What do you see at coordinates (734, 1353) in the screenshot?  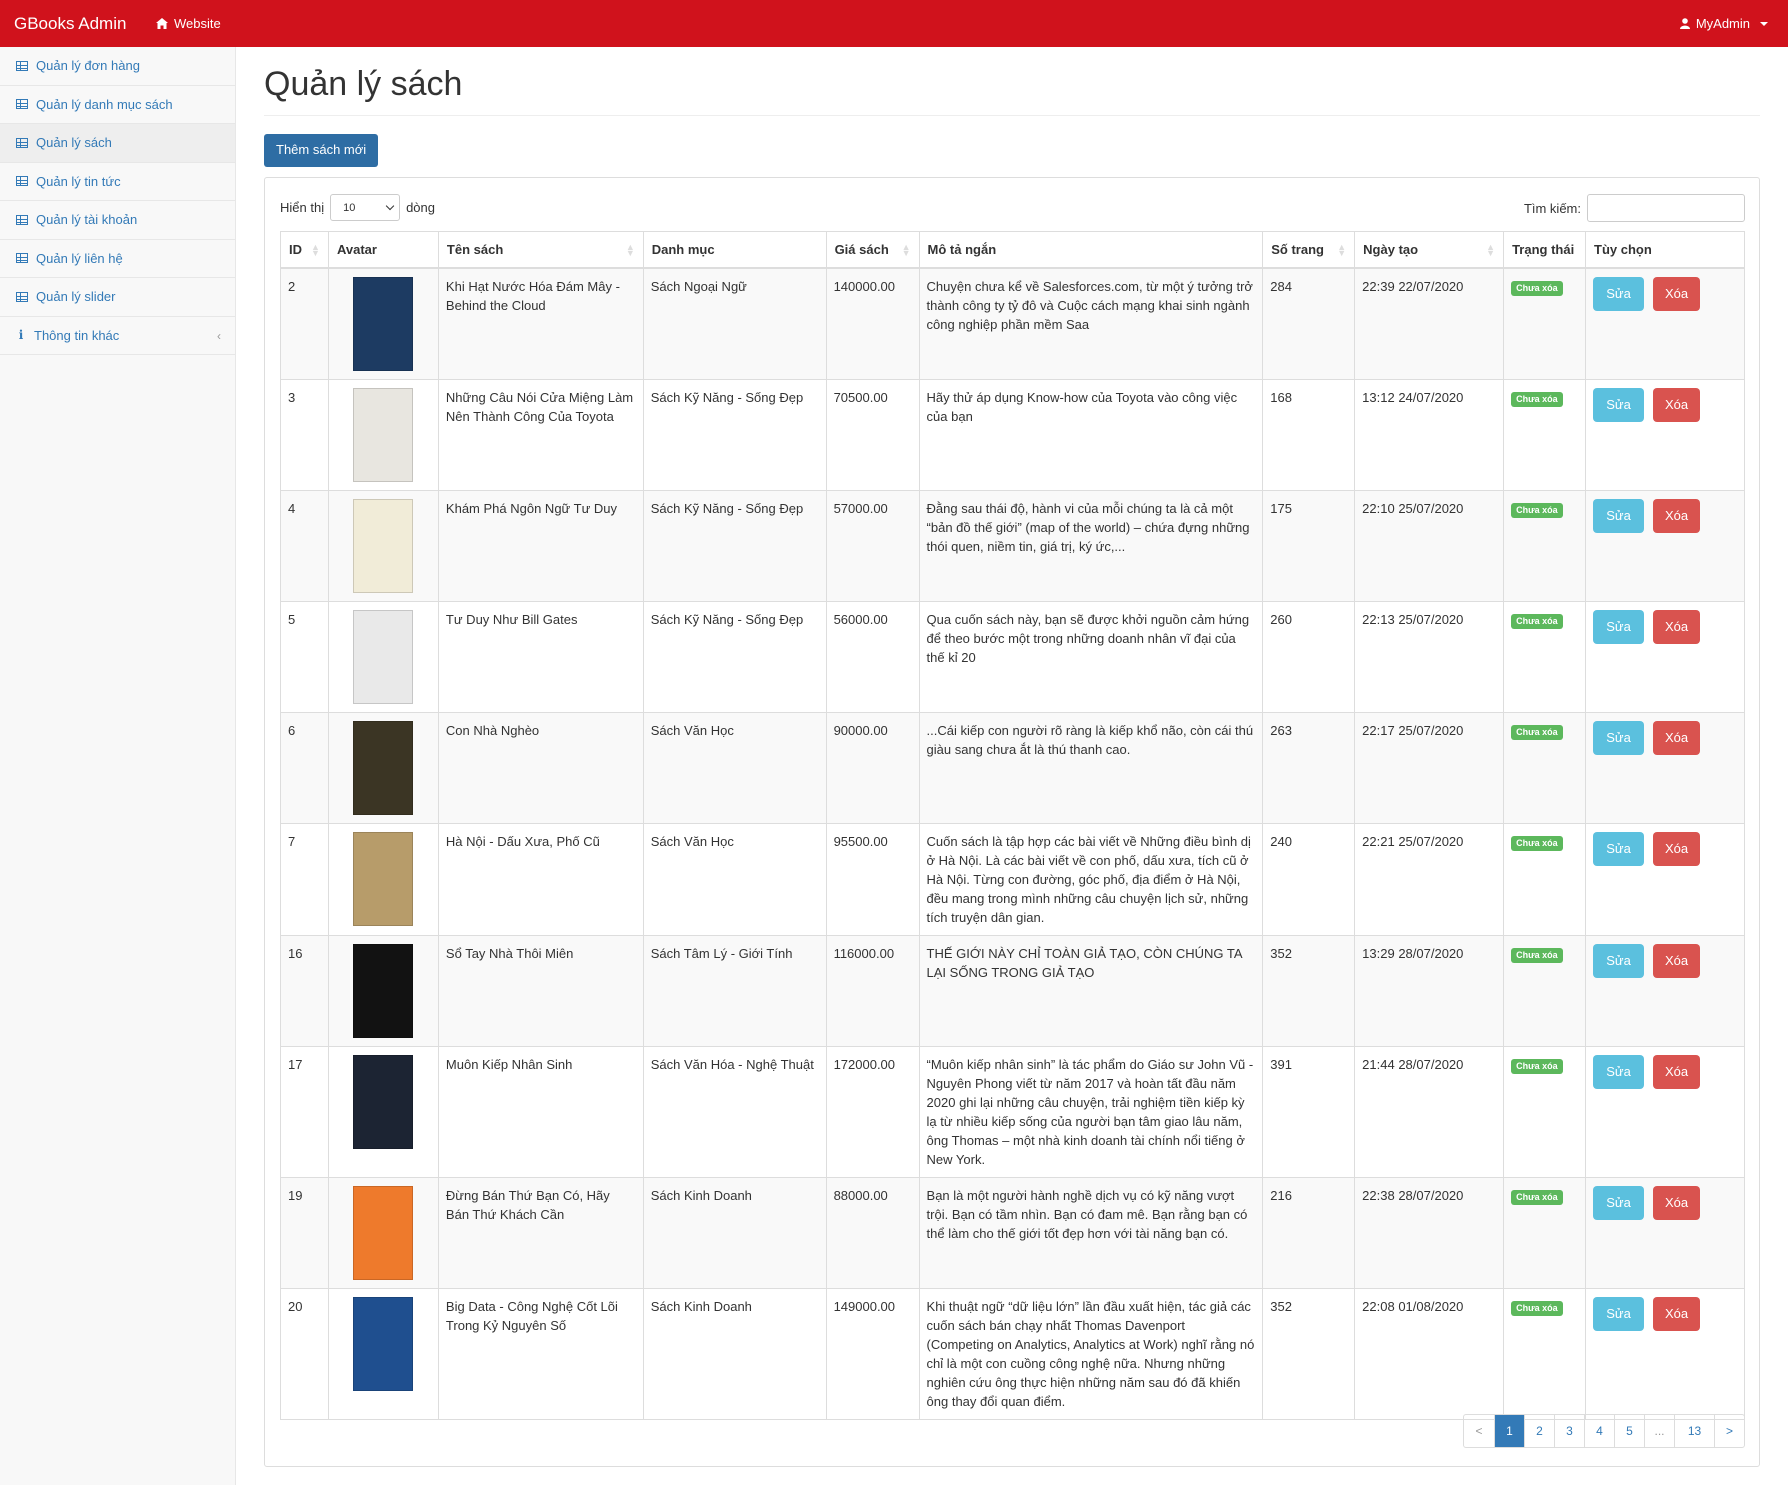 I see `book-category: Sách Kinh Doanh` at bounding box center [734, 1353].